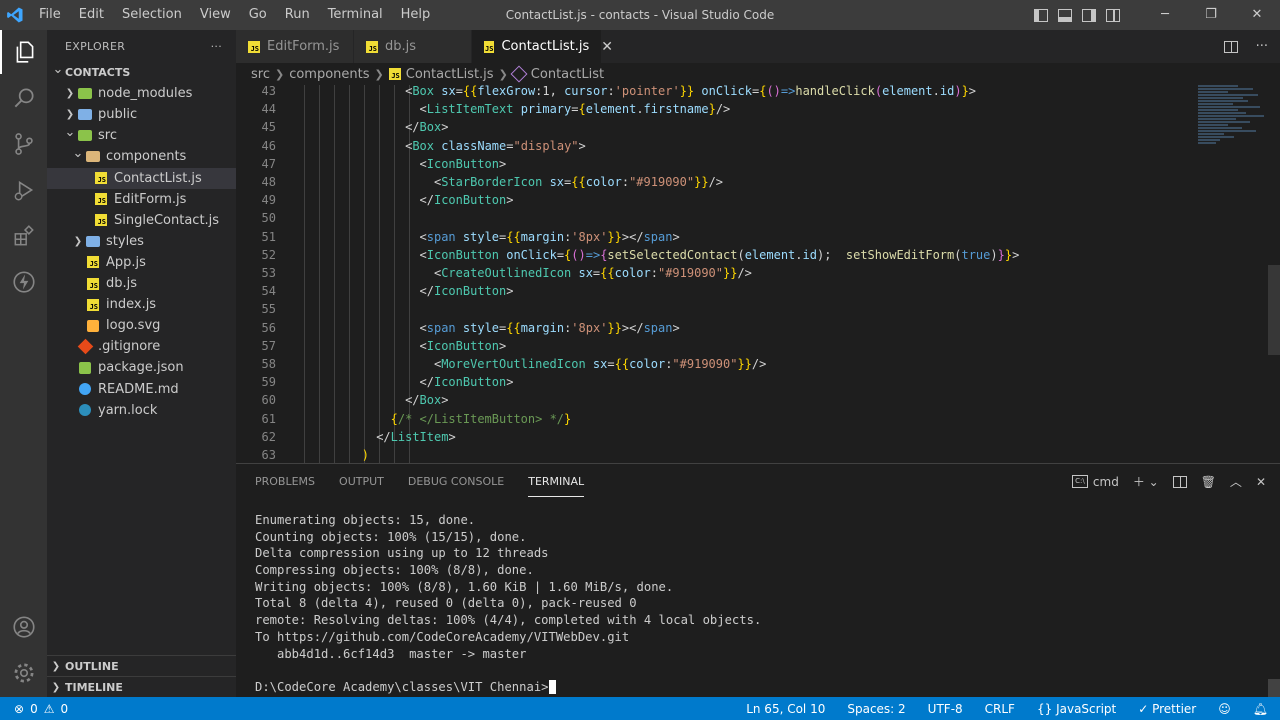 The height and width of the screenshot is (720, 1280). Describe the element at coordinates (141, 283) in the screenshot. I see `file-item: JS db.js` at that location.